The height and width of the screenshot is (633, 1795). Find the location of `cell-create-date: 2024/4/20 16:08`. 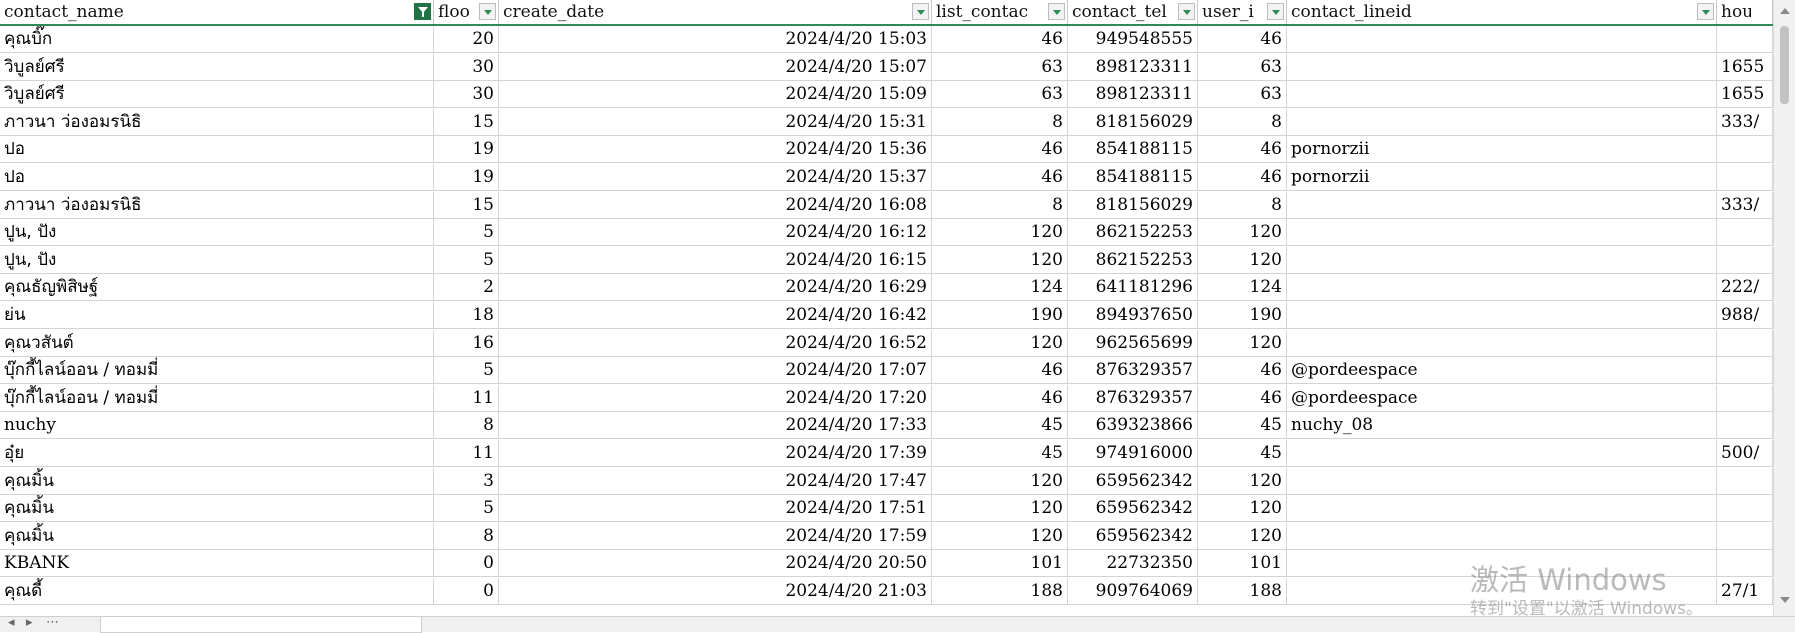

cell-create-date: 2024/4/20 16:08 is located at coordinates (715, 205).